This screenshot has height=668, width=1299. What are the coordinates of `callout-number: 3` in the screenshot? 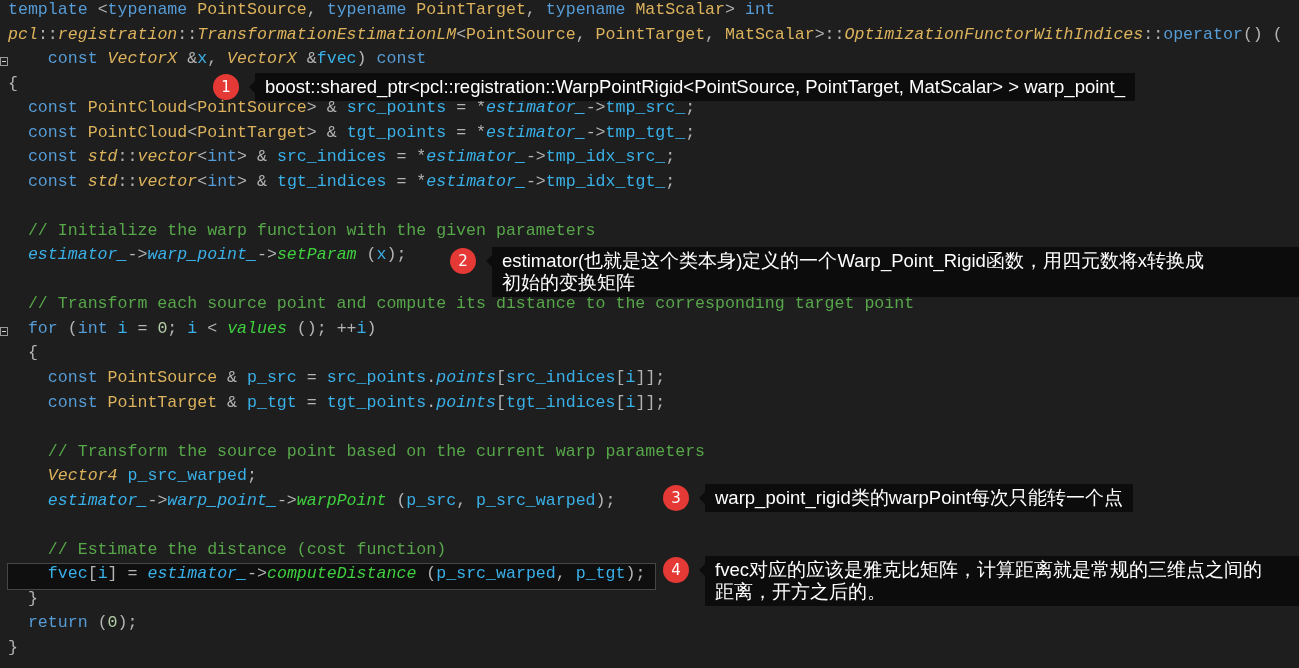 It's located at (676, 498).